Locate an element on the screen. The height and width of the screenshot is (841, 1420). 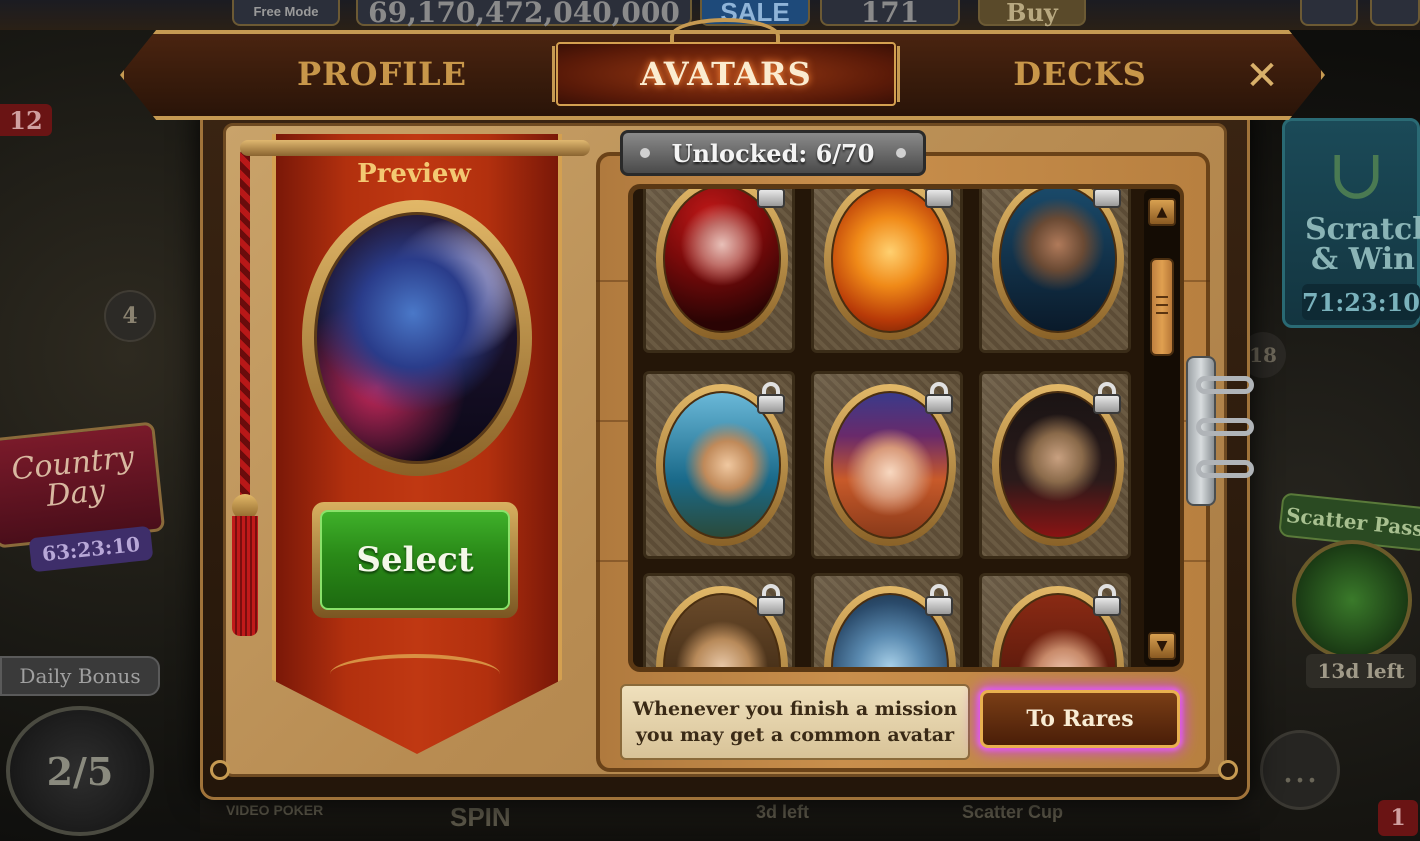
scatter-cup-label: Scatter Cup is located at coordinates (1013, 812).